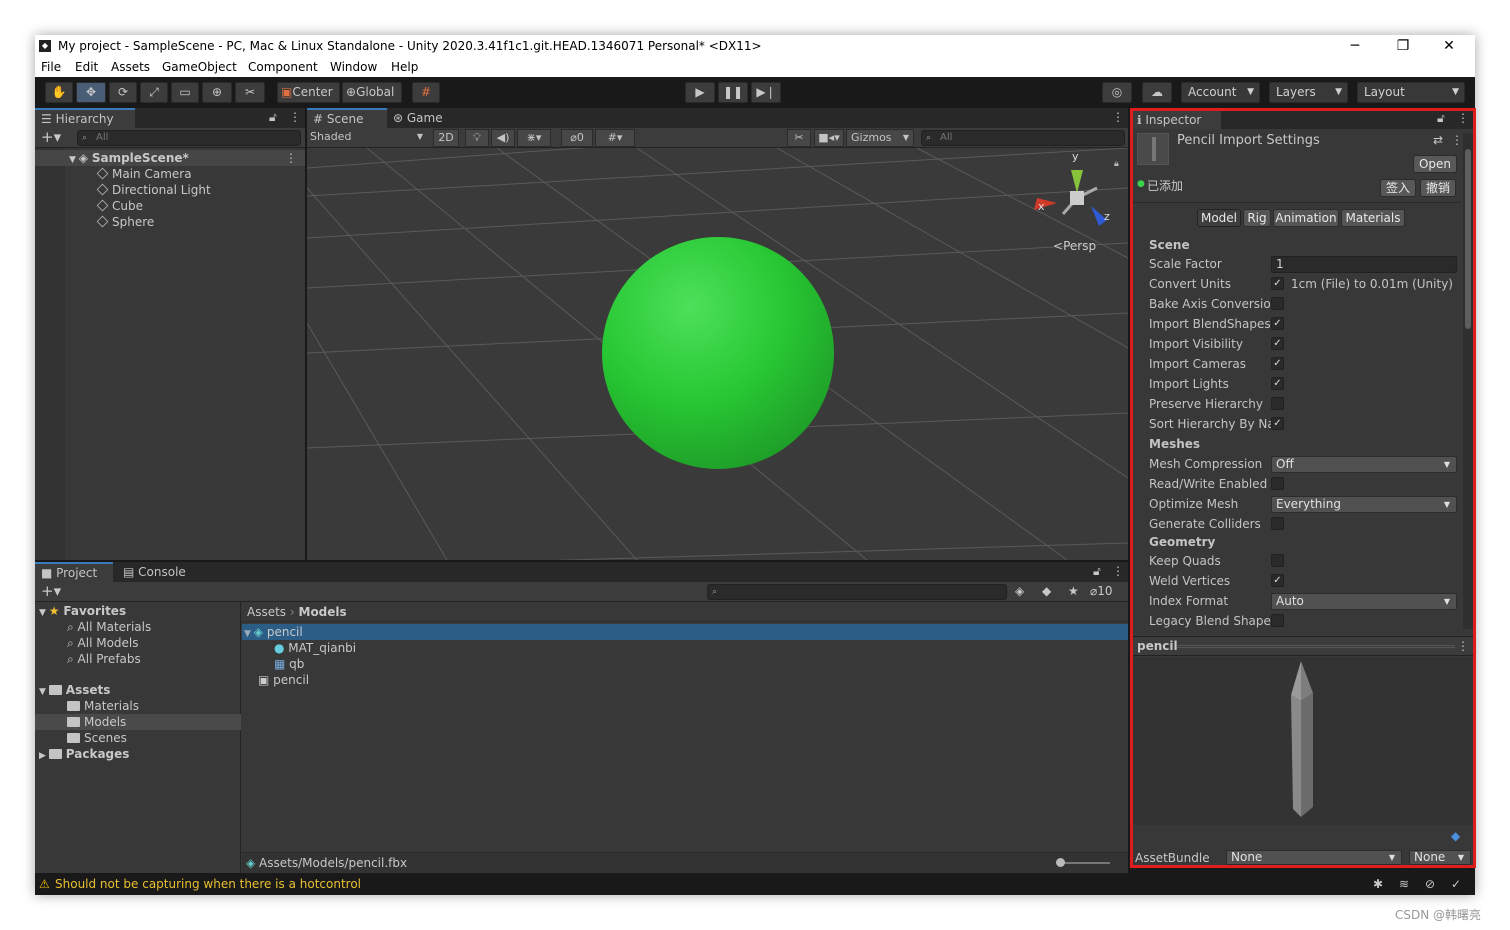 This screenshot has width=1510, height=930. What do you see at coordinates (82, 611) in the screenshot?
I see `favorites-row: ▼ ★ Favorites` at bounding box center [82, 611].